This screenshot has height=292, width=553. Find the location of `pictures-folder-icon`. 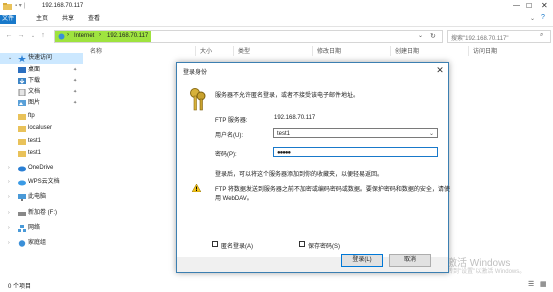

pictures-folder-icon is located at coordinates (22, 103).